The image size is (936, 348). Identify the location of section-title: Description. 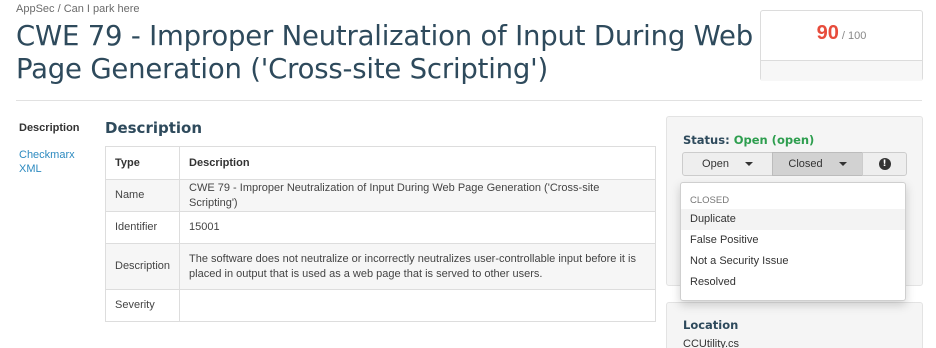
(154, 128).